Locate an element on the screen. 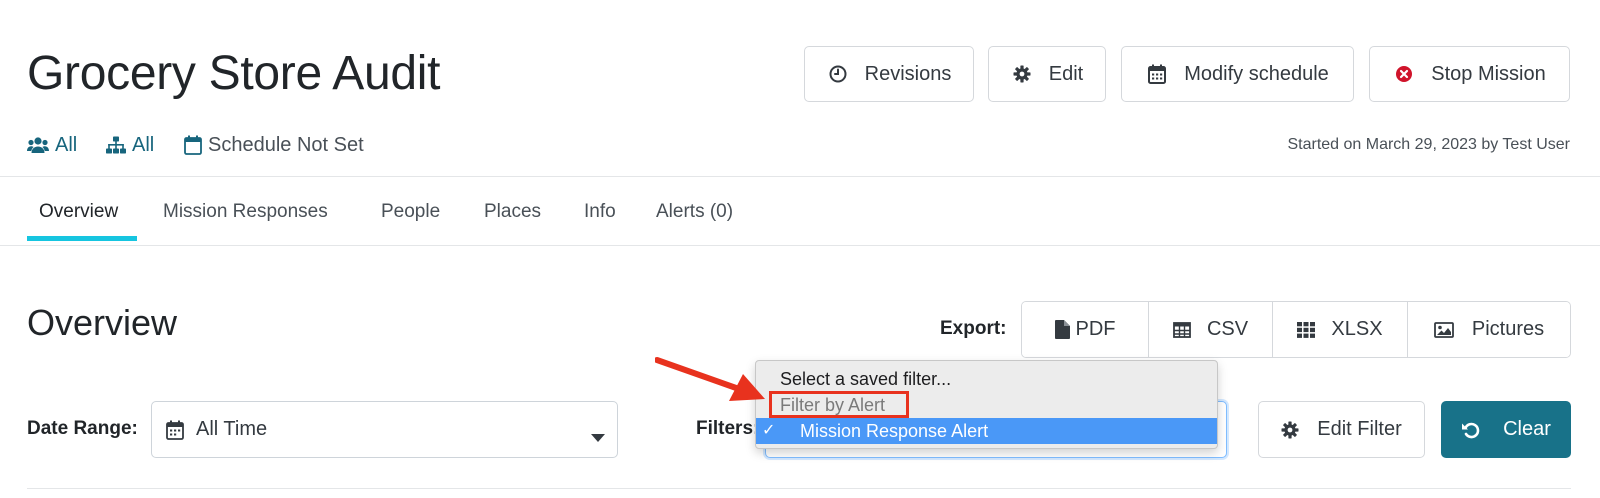 The height and width of the screenshot is (498, 1600). check-icon: ✓ is located at coordinates (769, 430).